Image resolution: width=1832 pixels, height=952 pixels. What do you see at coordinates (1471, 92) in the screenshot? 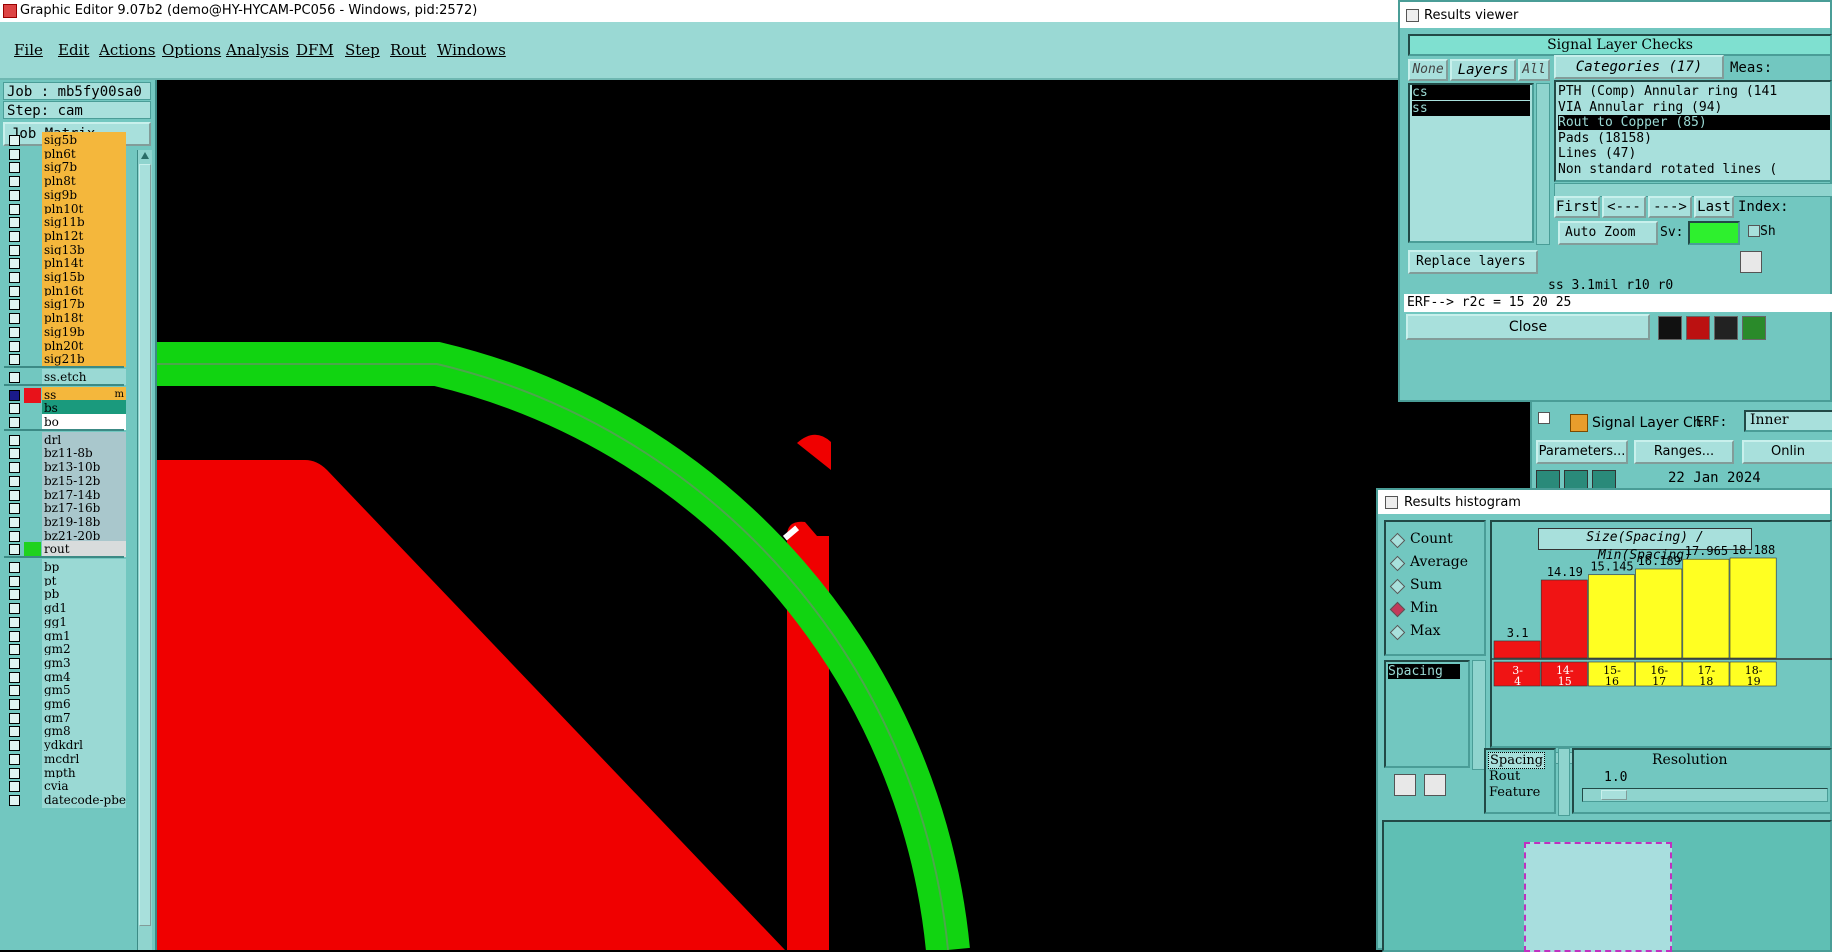
I see `layer-item-cs: cs` at bounding box center [1471, 92].